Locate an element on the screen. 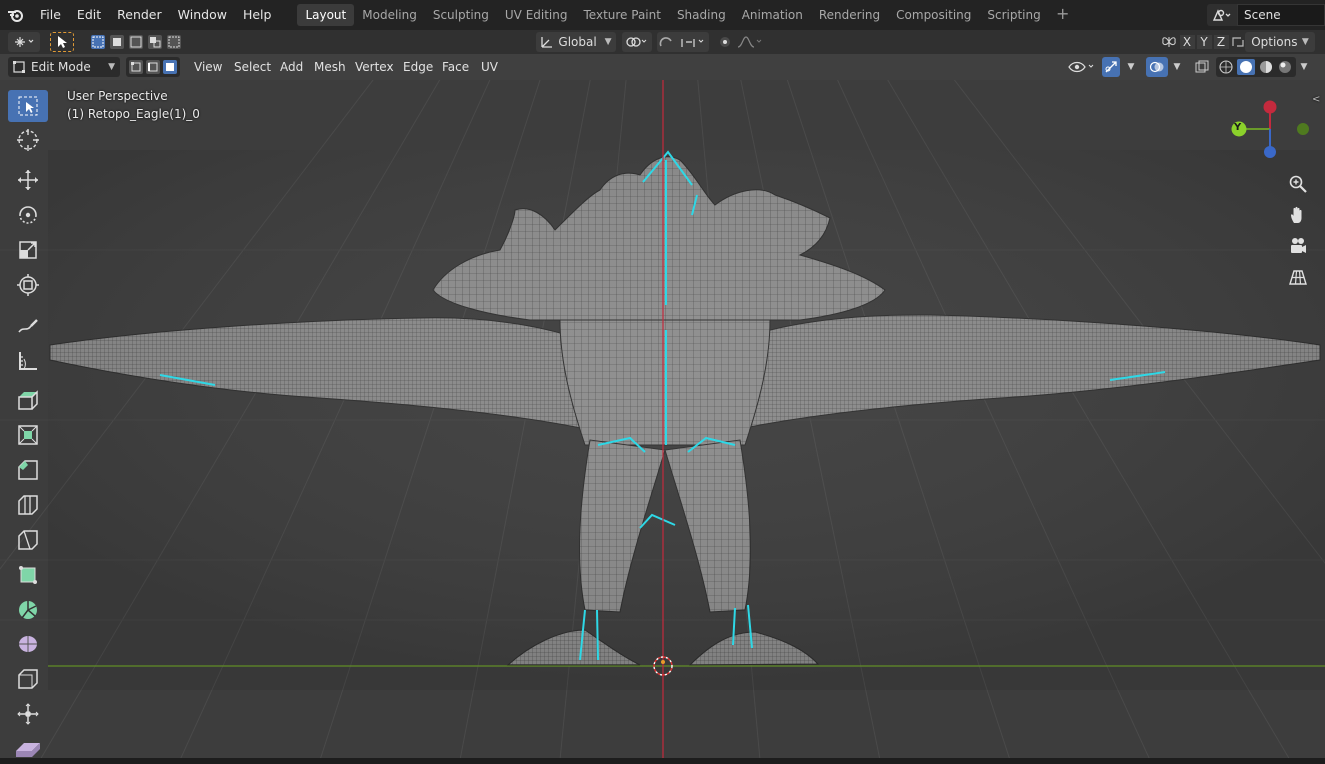 This screenshot has height=764, width=1325. scene-selector: Scene is located at coordinates (1266, 15).